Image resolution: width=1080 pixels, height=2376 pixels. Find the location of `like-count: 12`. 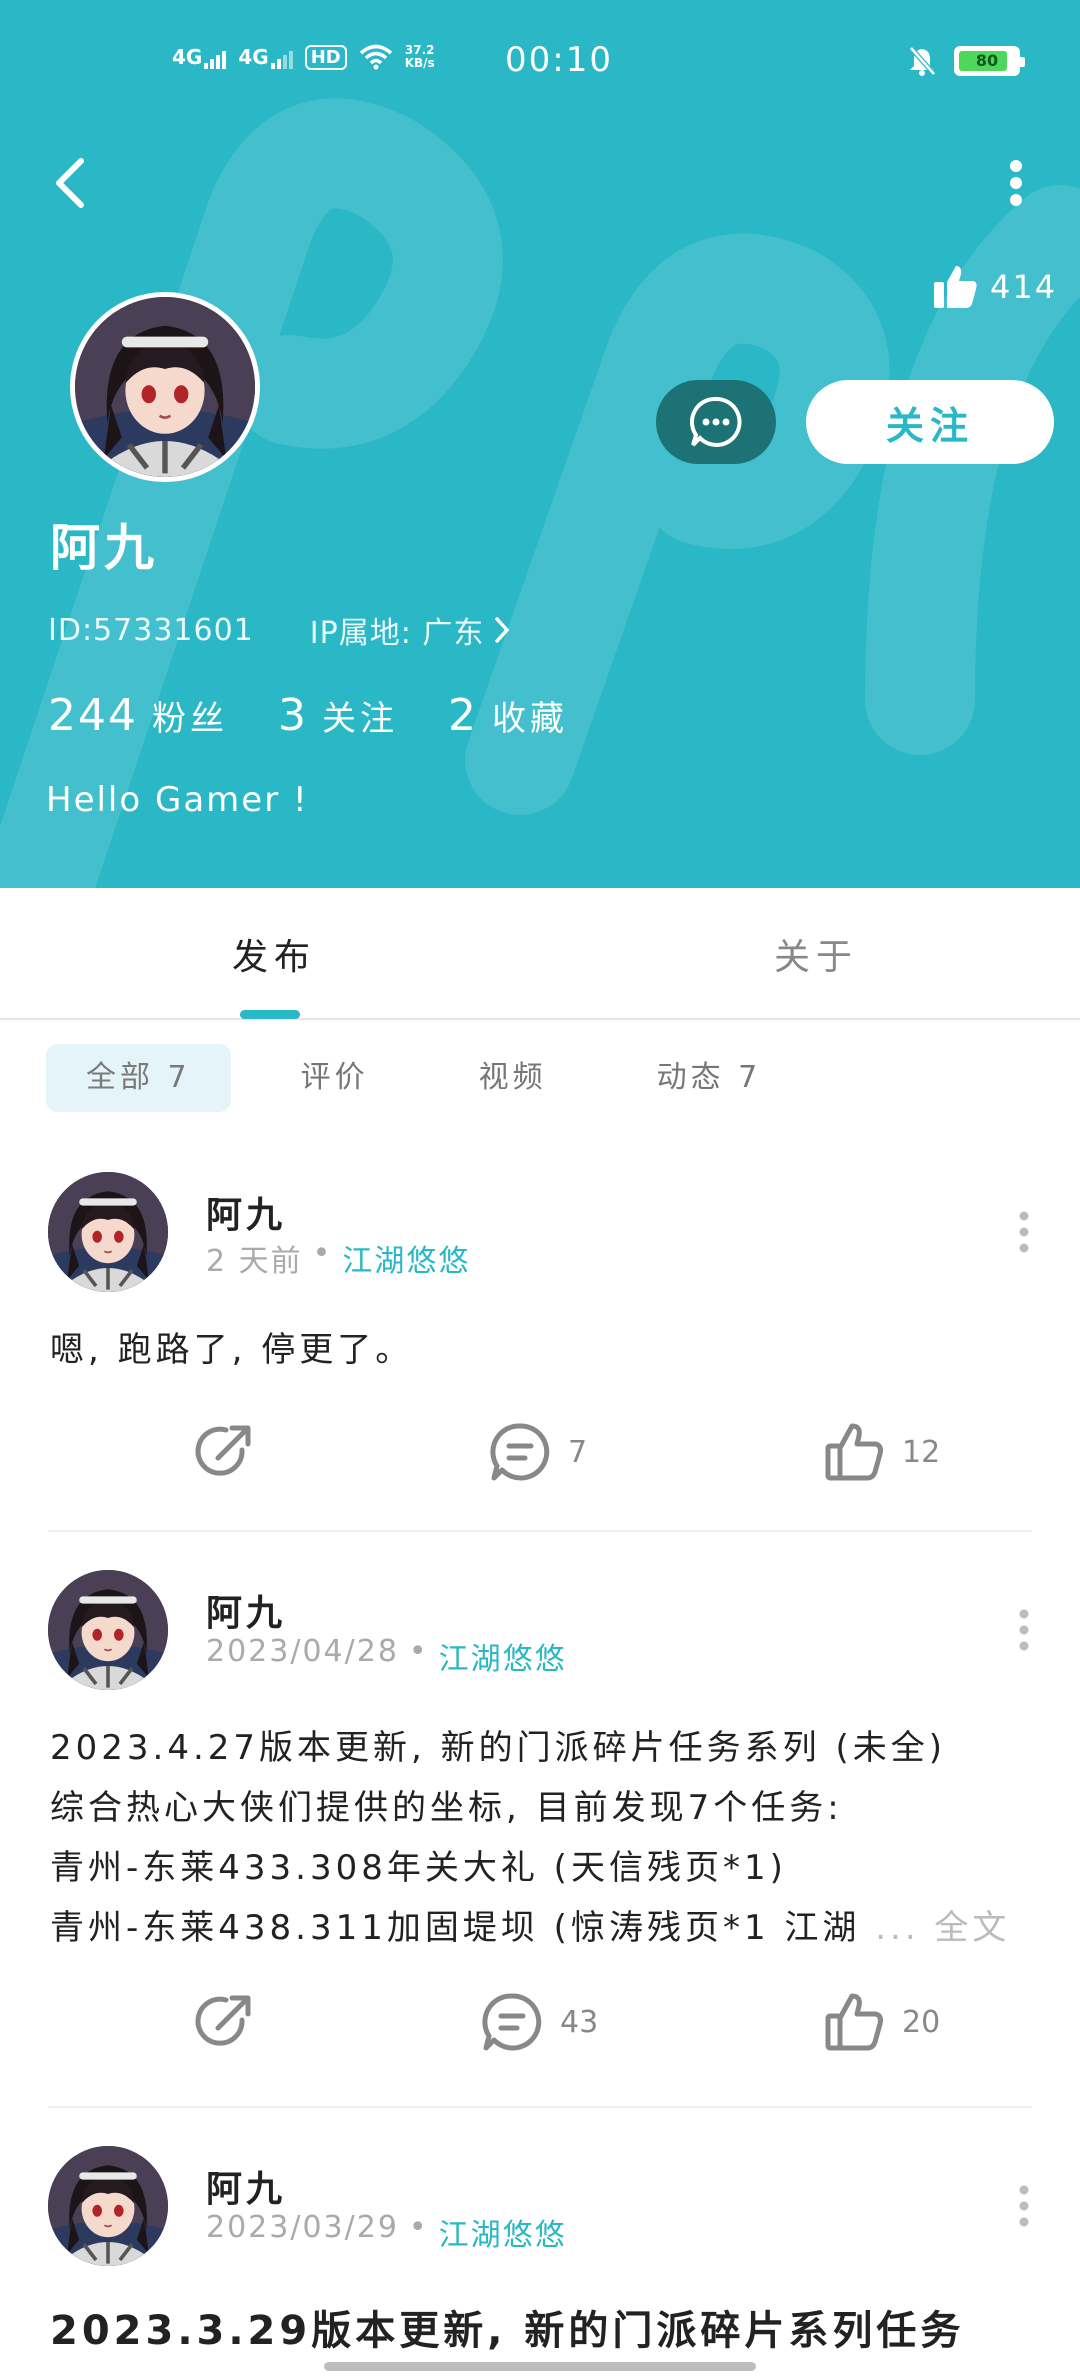

like-count: 12 is located at coordinates (921, 1452).